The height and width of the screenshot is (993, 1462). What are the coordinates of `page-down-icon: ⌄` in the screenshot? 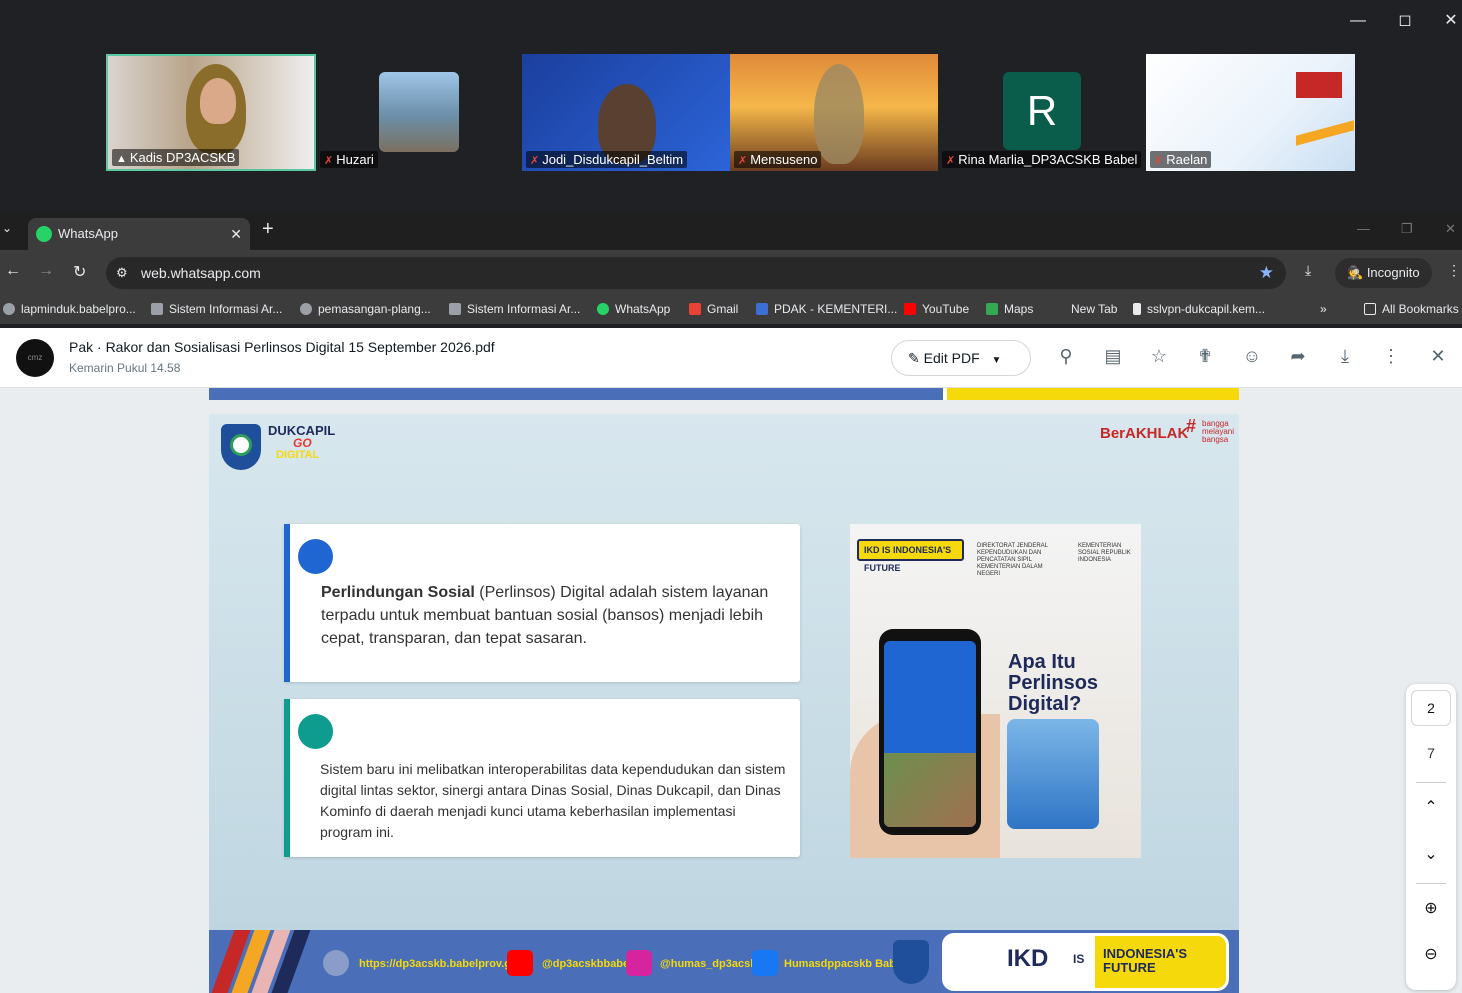 It's located at (1431, 854).